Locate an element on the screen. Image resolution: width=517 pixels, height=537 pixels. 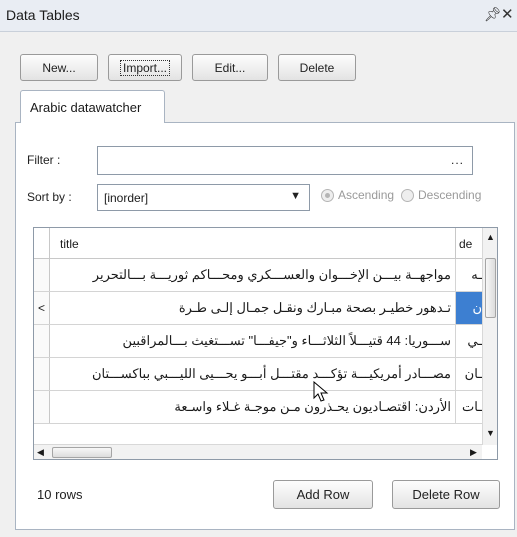
cell-de: ـان is located at coordinates (469, 374).